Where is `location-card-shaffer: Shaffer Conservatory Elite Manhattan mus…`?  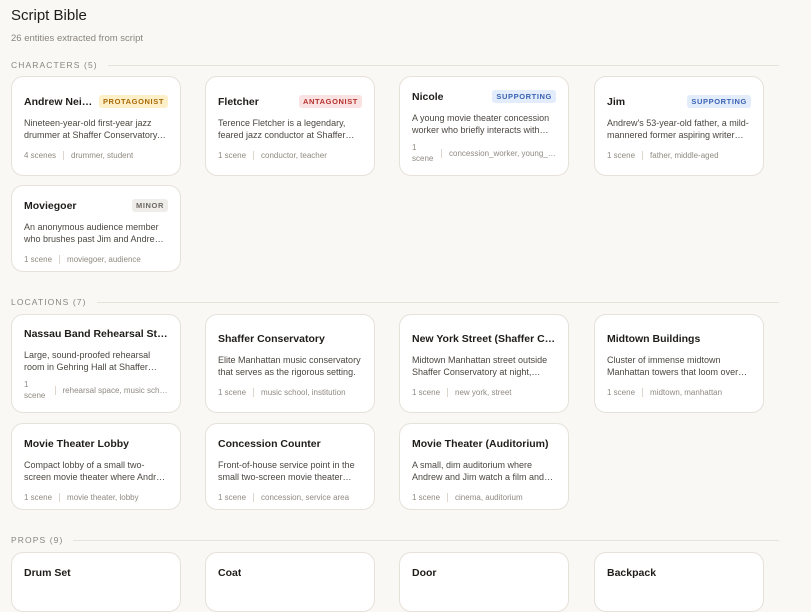
location-card-shaffer: Shaffer Conservatory Elite Manhattan mus… is located at coordinates (290, 363).